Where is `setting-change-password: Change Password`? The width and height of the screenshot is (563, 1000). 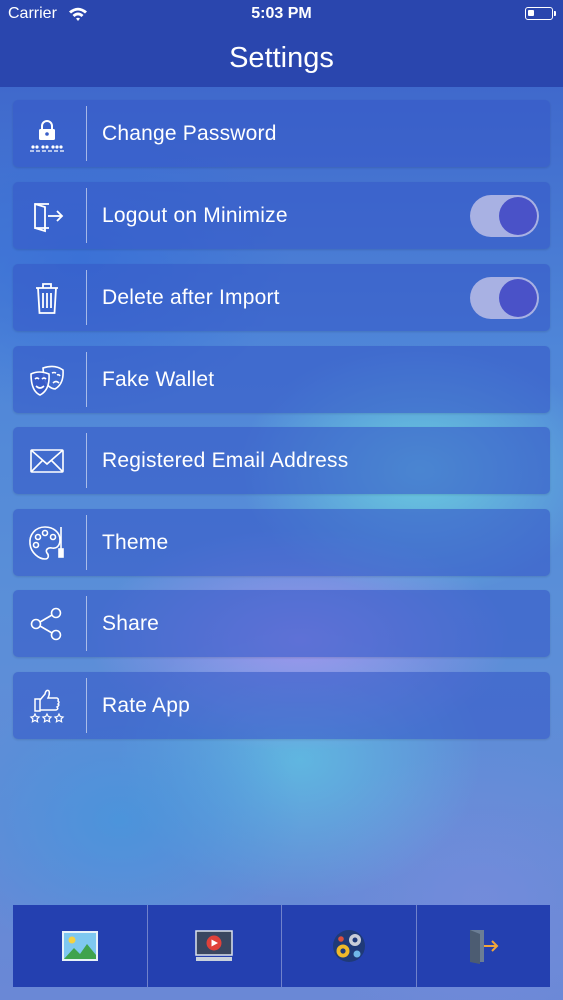 setting-change-password: Change Password is located at coordinates (281, 133).